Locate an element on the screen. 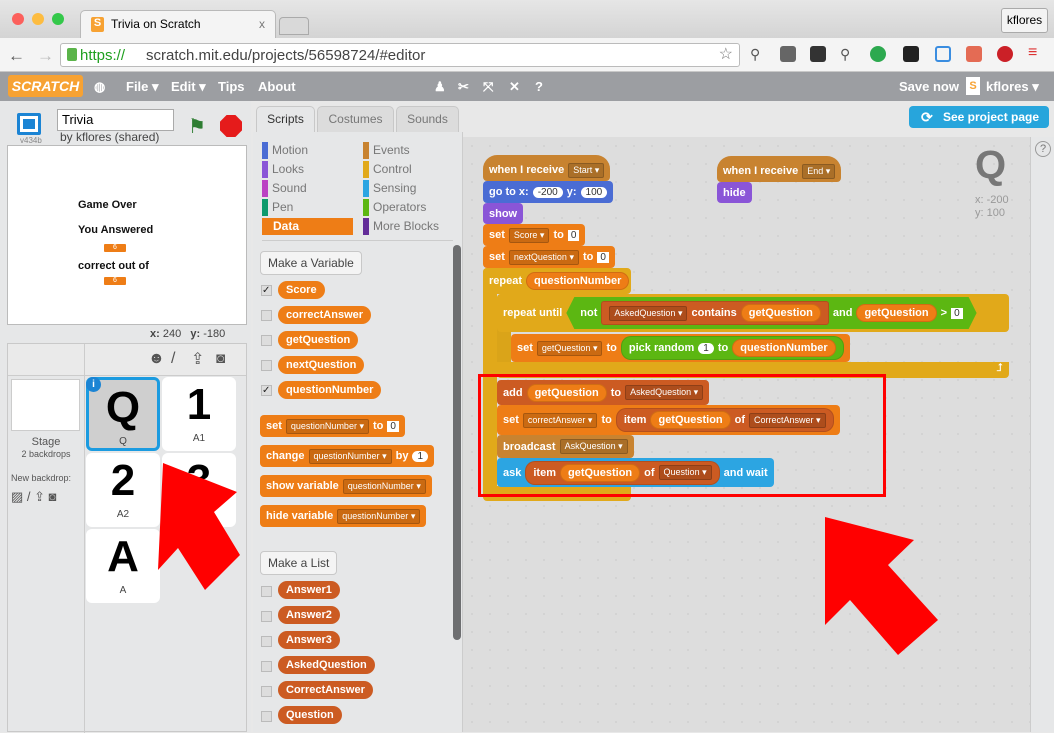 The image size is (1054, 733). red-arrow-sprites is located at coordinates (199, 526).